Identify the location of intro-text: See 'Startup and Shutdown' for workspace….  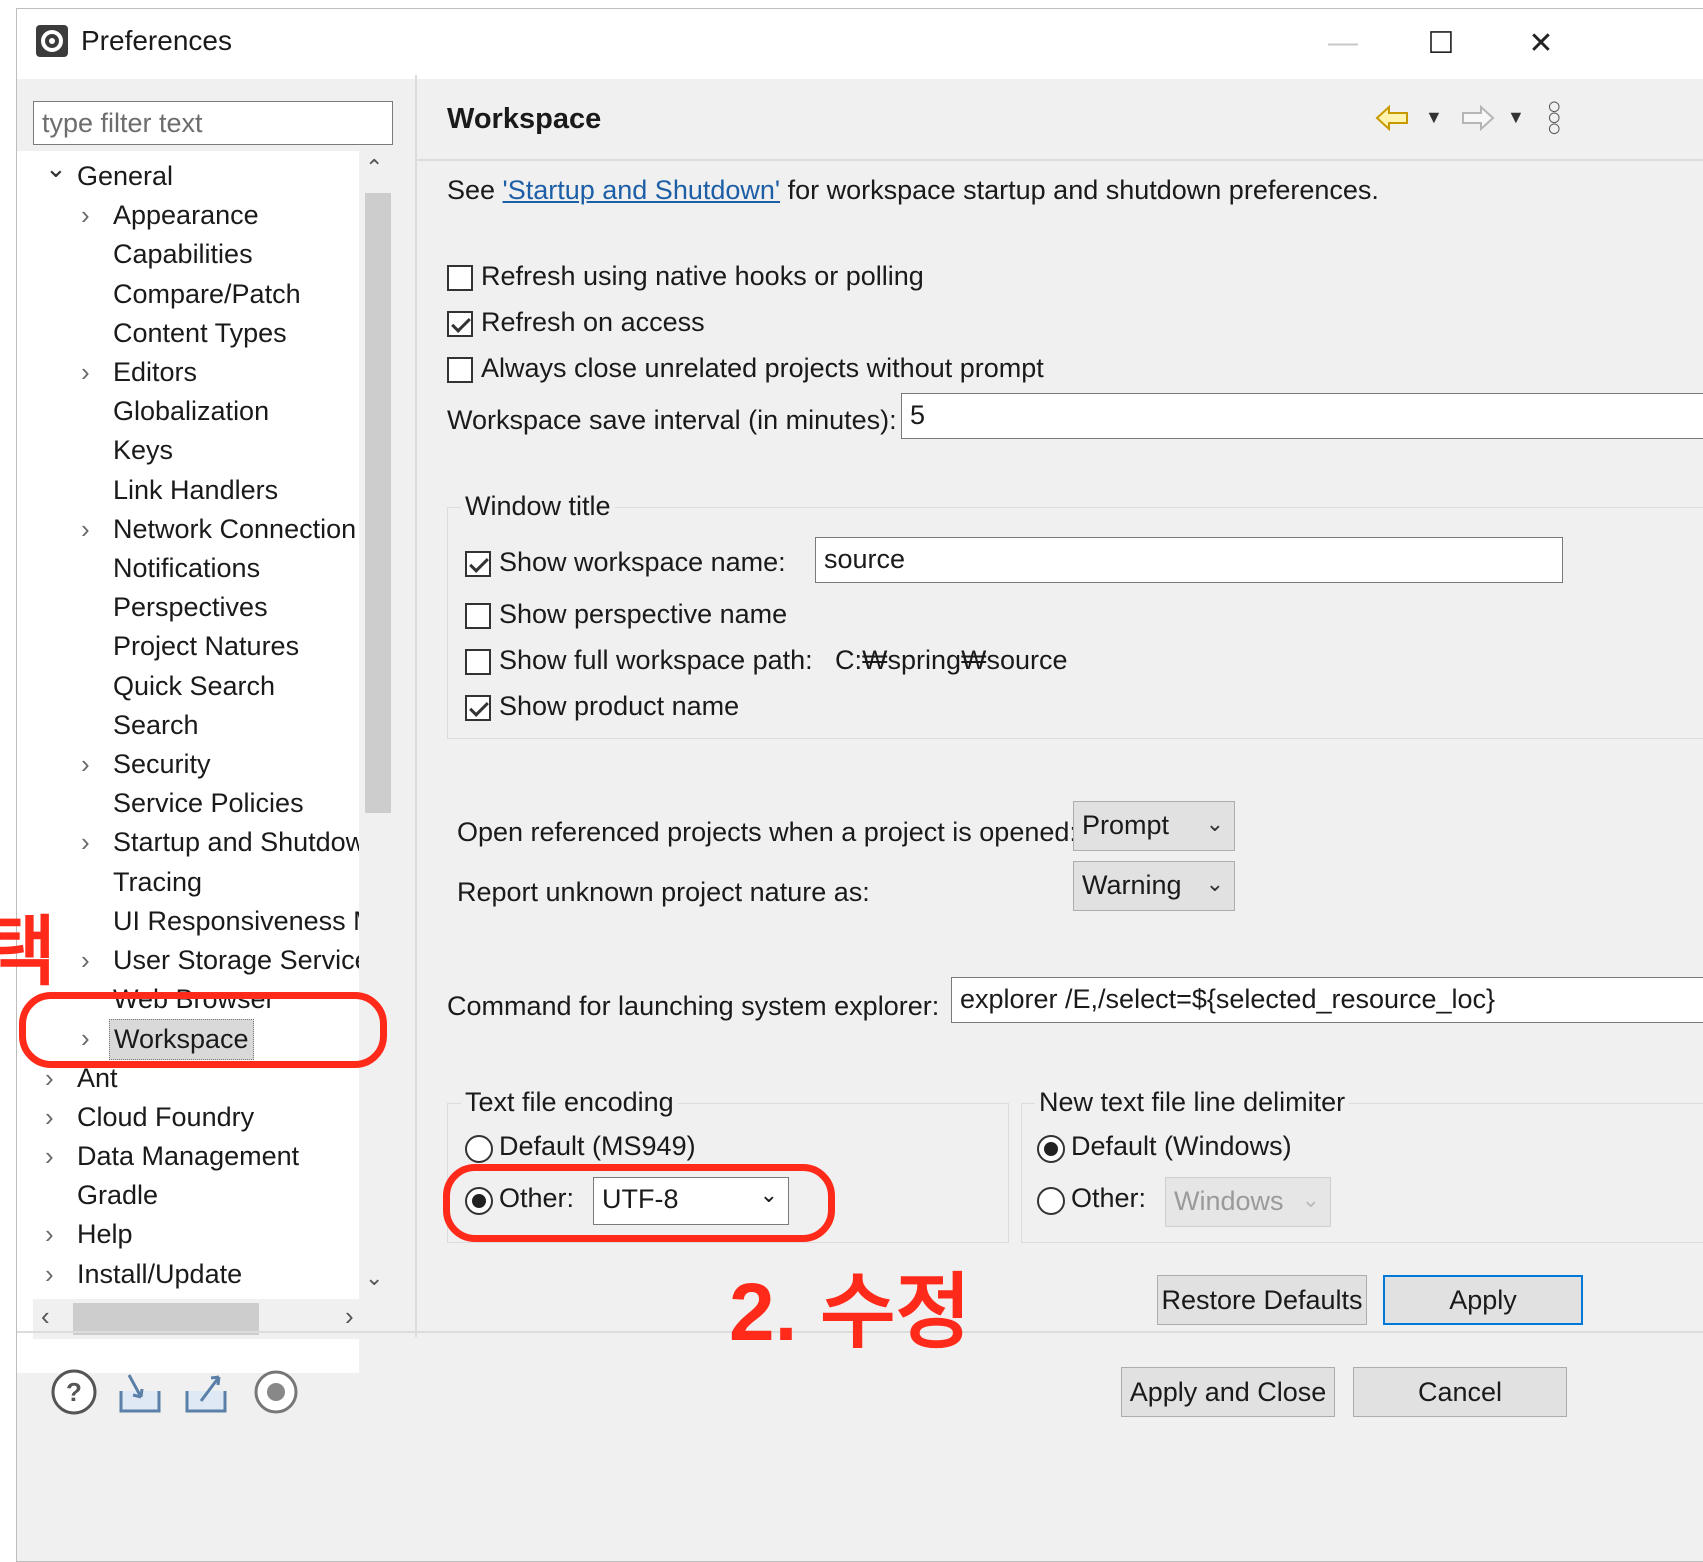
(913, 190).